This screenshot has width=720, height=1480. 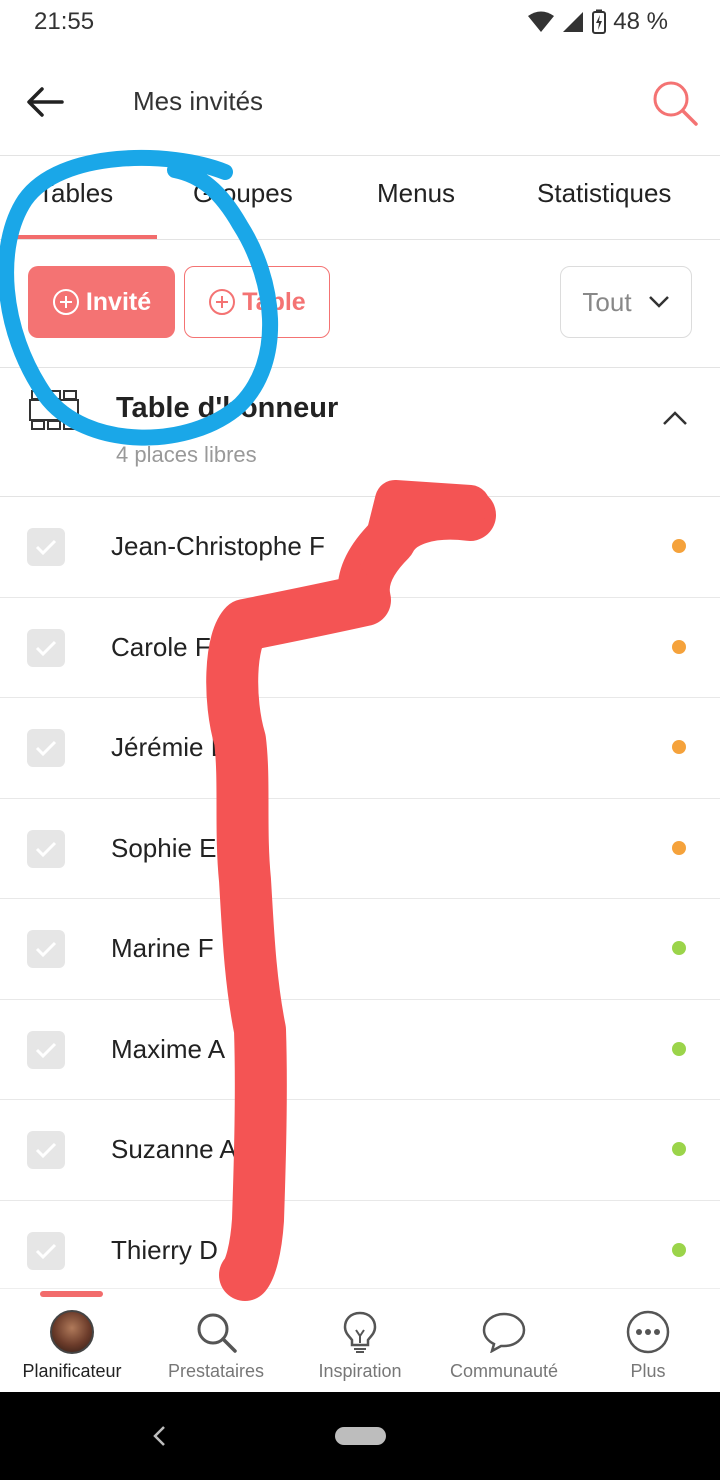 I want to click on nav-prestataires: Prestataires, so click(x=216, y=1345).